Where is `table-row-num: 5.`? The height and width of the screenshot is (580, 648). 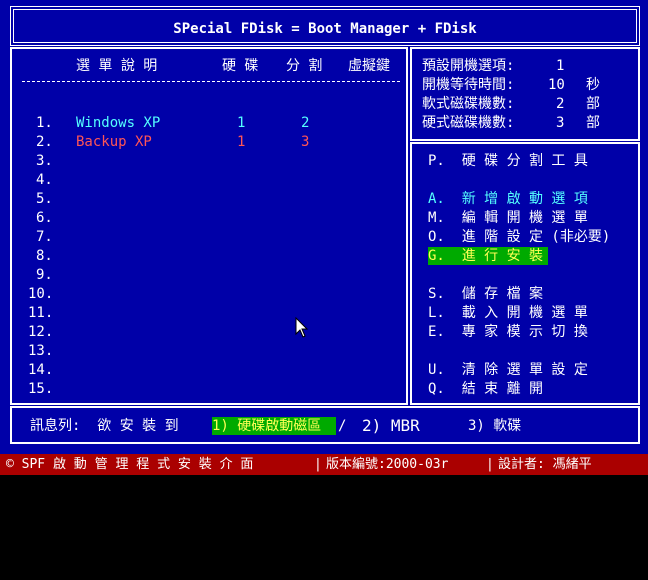
table-row-num: 5. is located at coordinates (44, 199).